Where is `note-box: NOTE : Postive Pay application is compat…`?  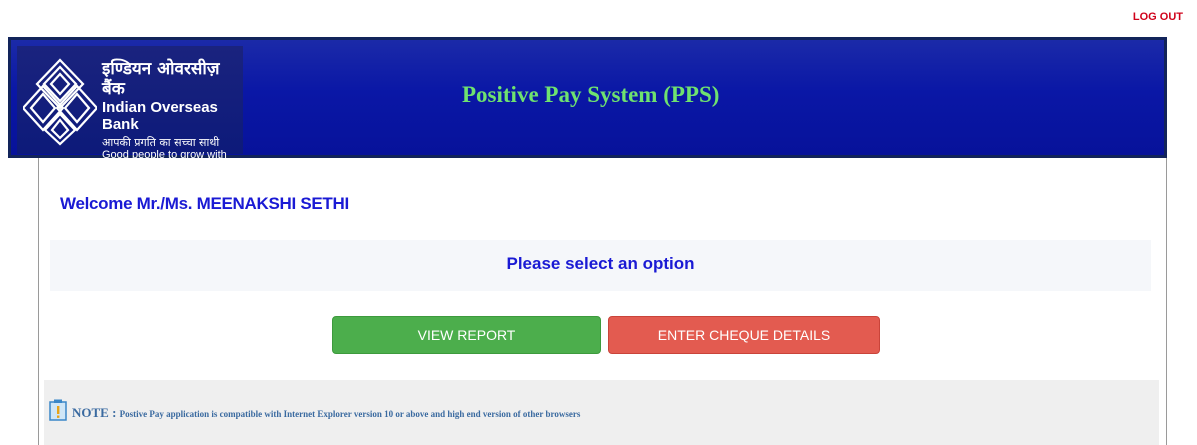 note-box: NOTE : Postive Pay application is compat… is located at coordinates (601, 412).